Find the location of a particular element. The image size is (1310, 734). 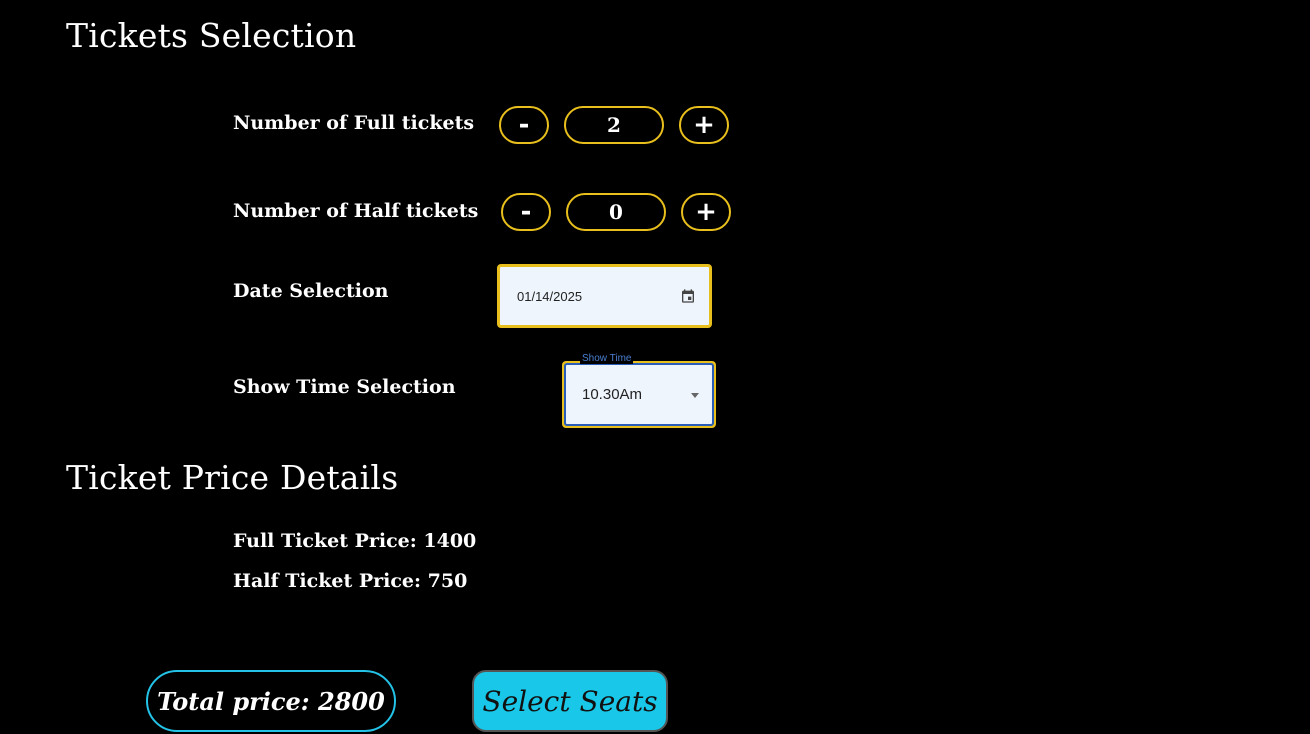

show-time-value: 10.30Am is located at coordinates (612, 394).